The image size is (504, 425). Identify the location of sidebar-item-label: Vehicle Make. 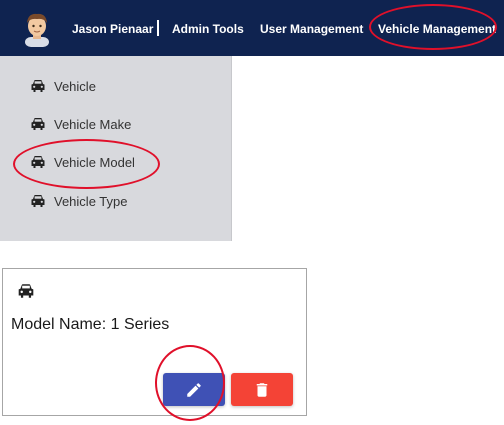
(93, 124).